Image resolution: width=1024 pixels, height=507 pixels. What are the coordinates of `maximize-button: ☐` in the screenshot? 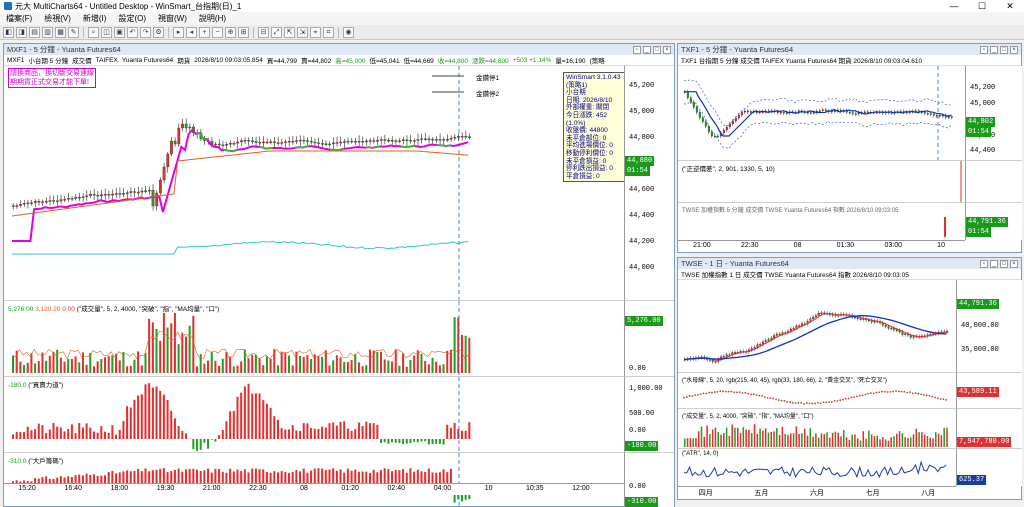 It's located at (982, 6).